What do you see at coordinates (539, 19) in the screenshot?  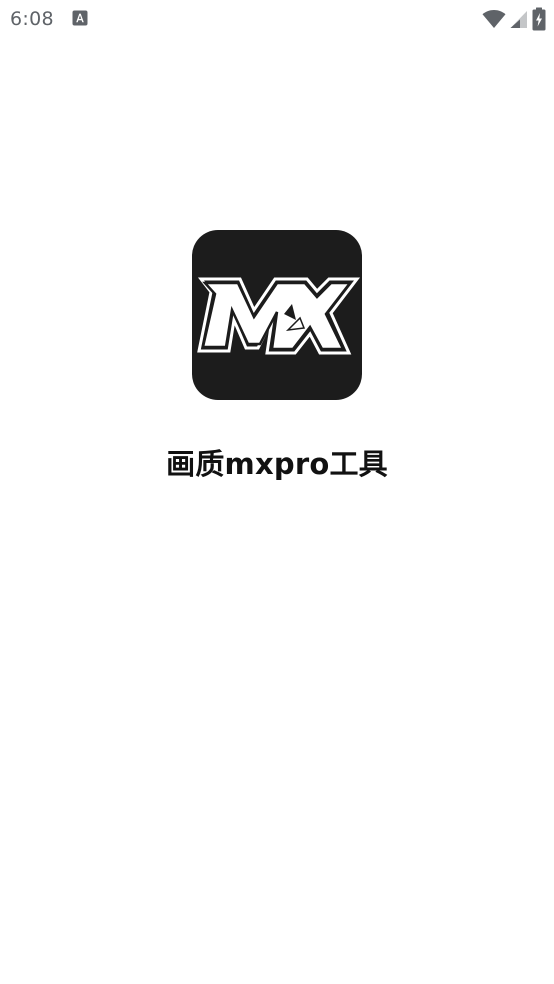 I see `battery-charging-icon` at bounding box center [539, 19].